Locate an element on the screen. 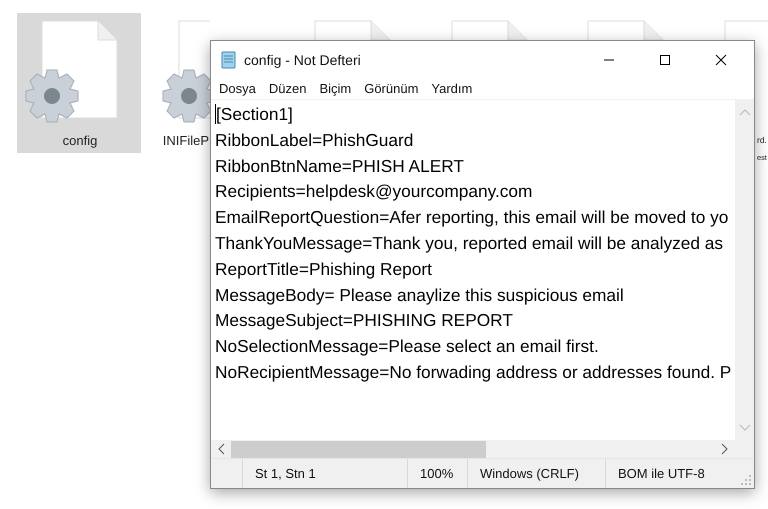 This screenshot has width=768, height=509. text-line: ThankYouMessage=Thank you, reported email will be analyzed as is located at coordinates (469, 243).